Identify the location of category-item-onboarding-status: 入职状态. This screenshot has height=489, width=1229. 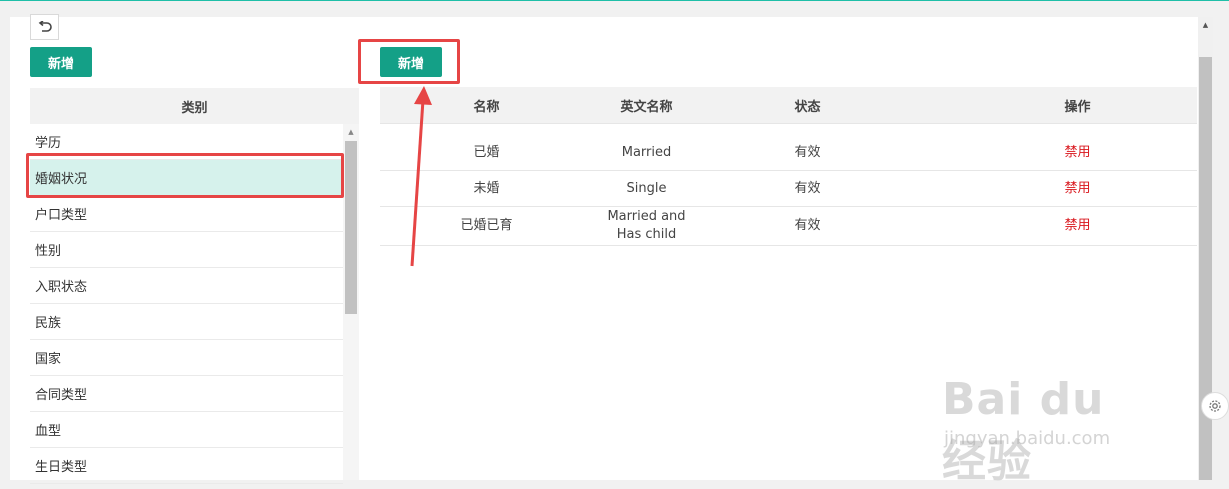
(186, 286).